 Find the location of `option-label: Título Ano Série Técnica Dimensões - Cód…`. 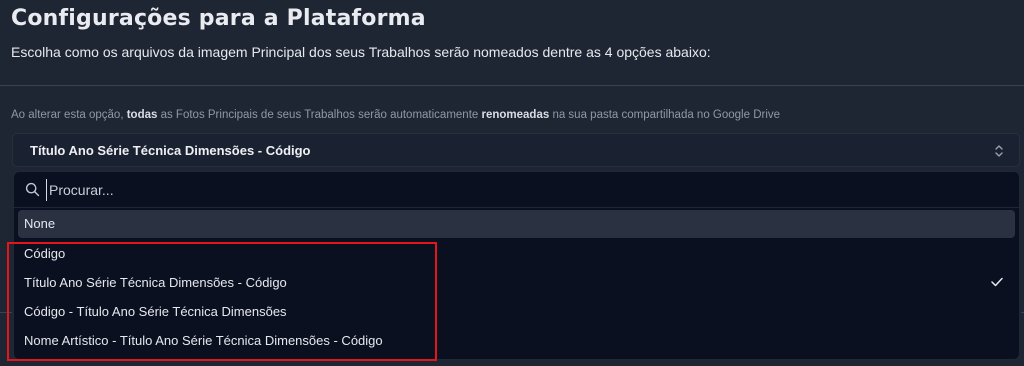

option-label: Título Ano Série Técnica Dimensões - Cód… is located at coordinates (155, 282).